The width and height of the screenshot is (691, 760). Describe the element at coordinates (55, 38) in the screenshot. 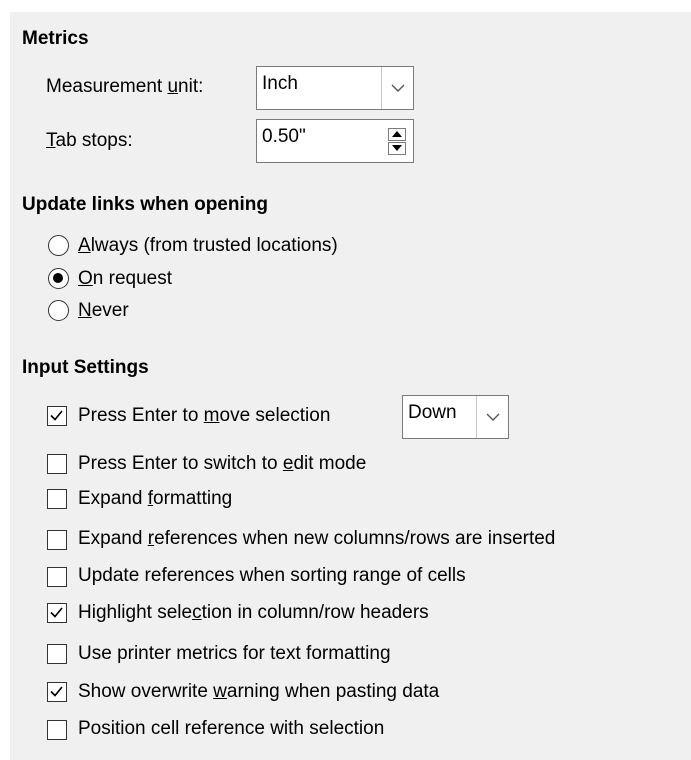

I see `metrics-heading: Metrics` at that location.